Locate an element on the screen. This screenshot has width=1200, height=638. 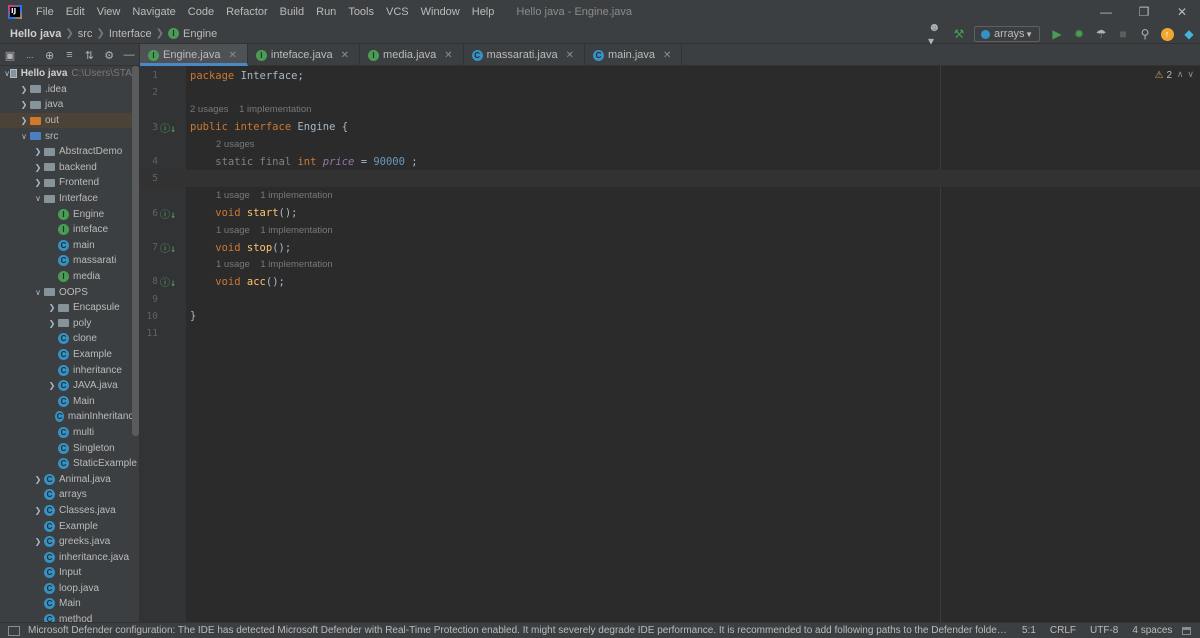
tree-item: ❯ AbstractDemo is located at coordinates (69, 152).